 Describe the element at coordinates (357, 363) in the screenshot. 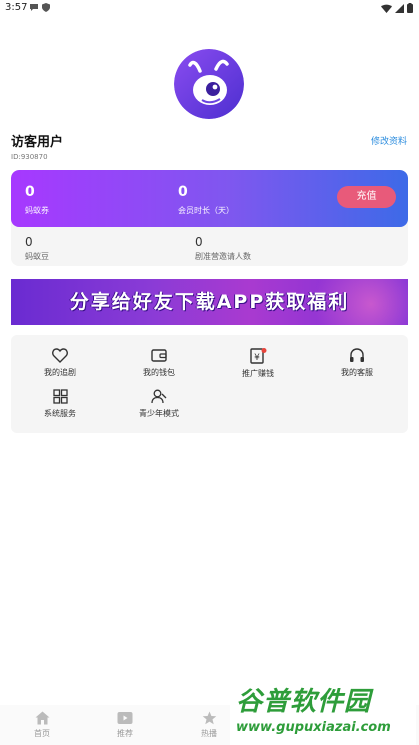

I see `feature-support: 我的客服` at that location.